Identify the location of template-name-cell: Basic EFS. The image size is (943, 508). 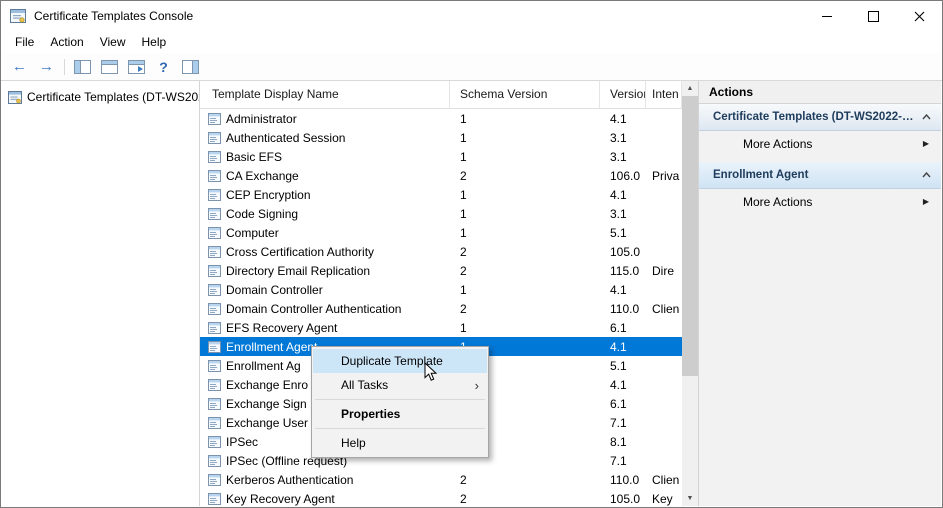
(325, 157).